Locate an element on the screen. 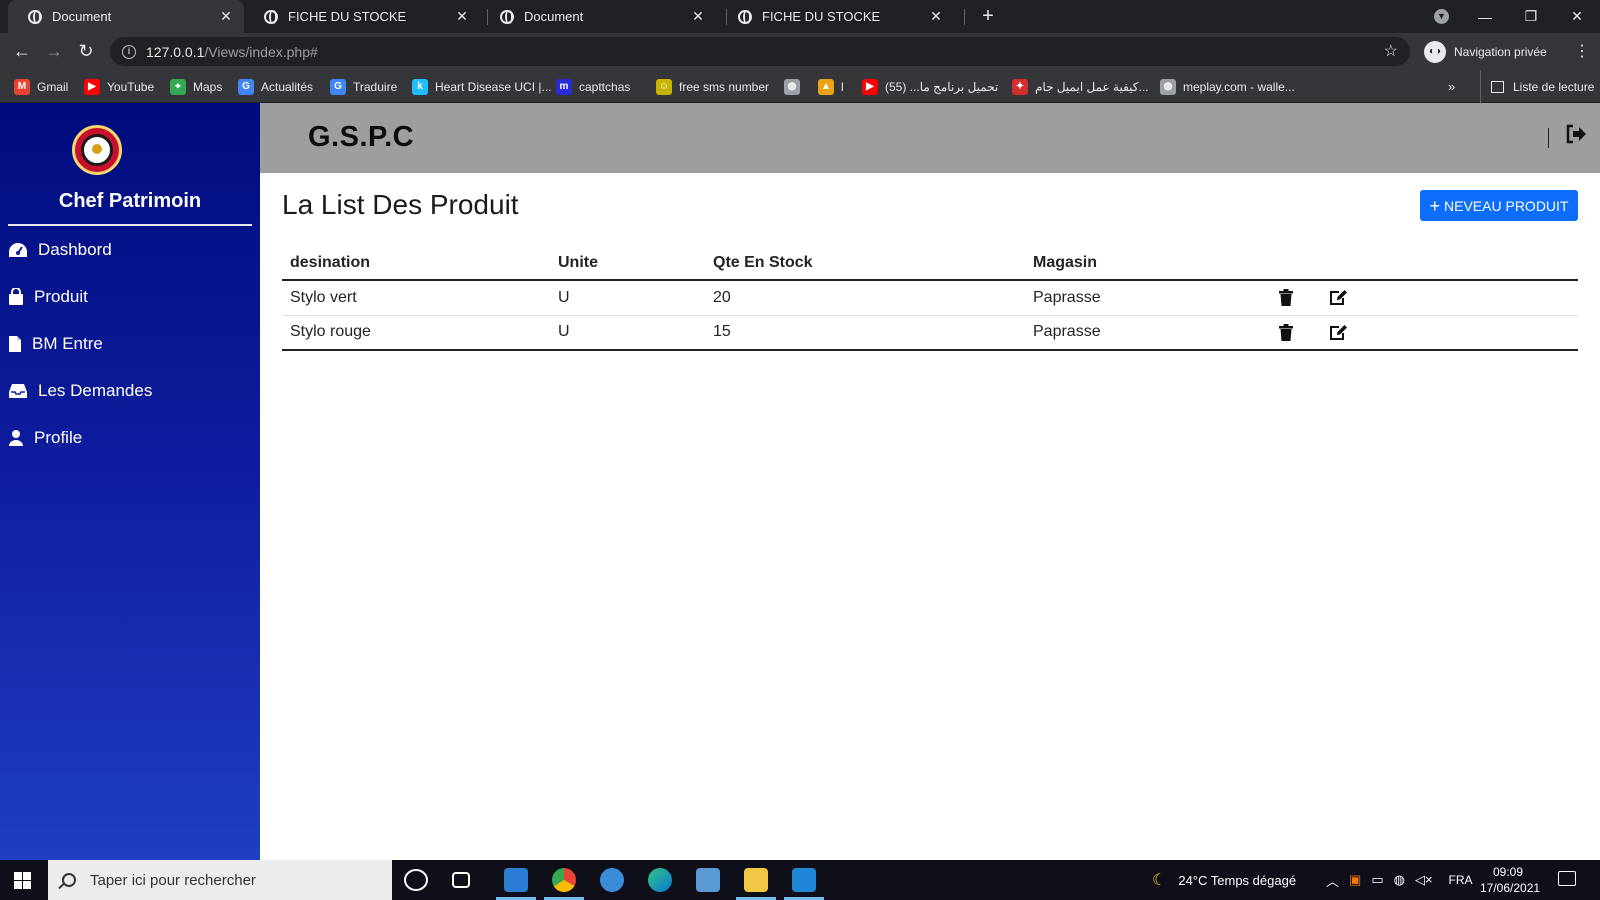 Image resolution: width=1600 pixels, height=900 pixels. bookmark-item: m capttchas is located at coordinates (593, 86).